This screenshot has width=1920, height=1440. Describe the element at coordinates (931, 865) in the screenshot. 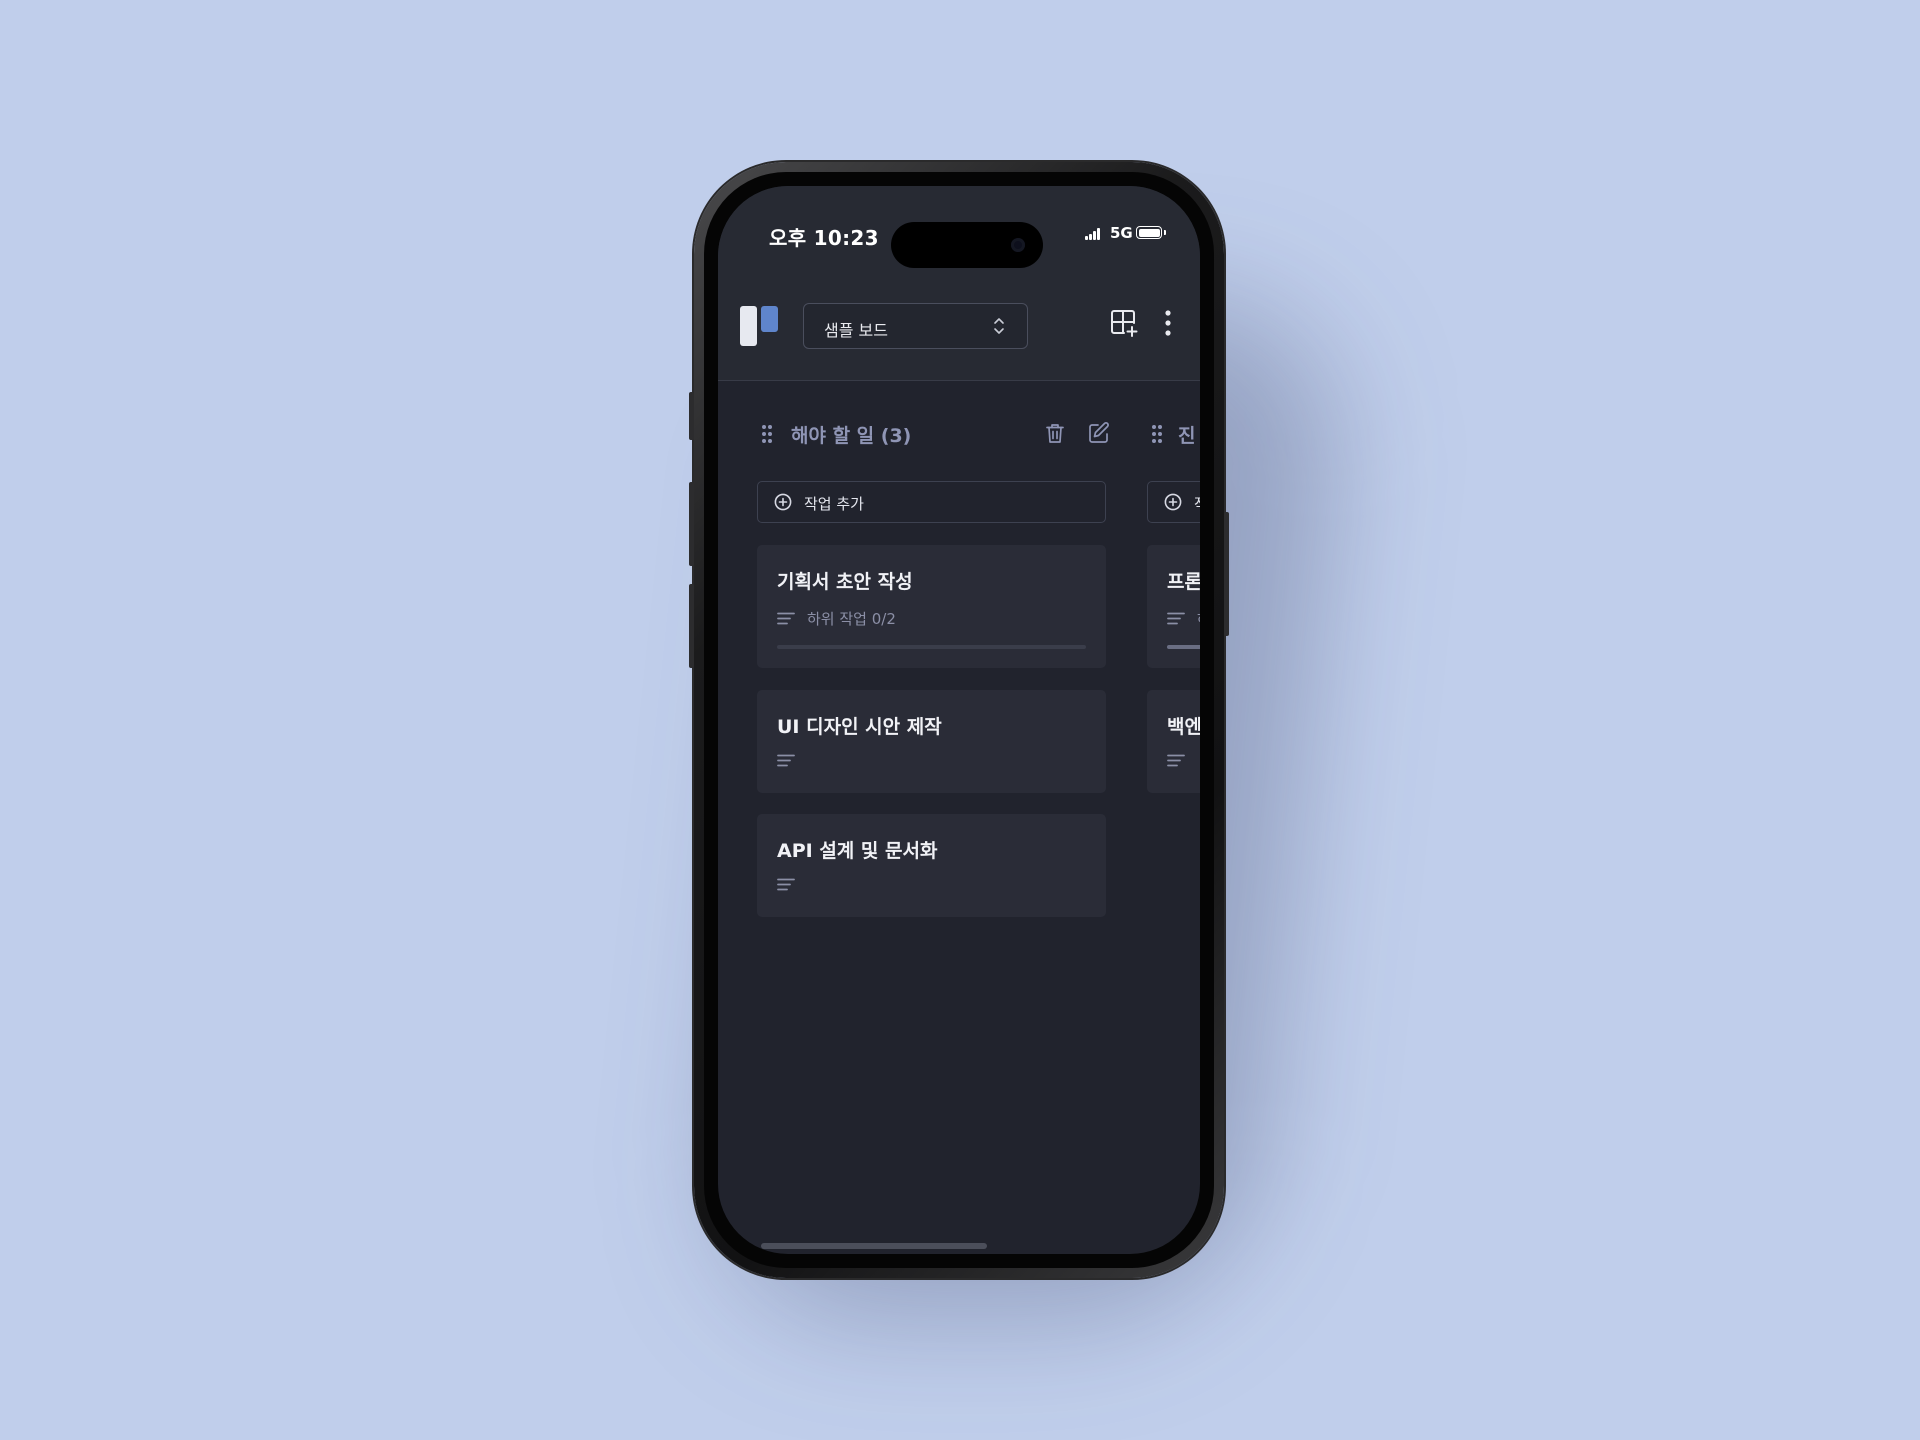

I see `task-card: API 설계 및 문서화` at that location.